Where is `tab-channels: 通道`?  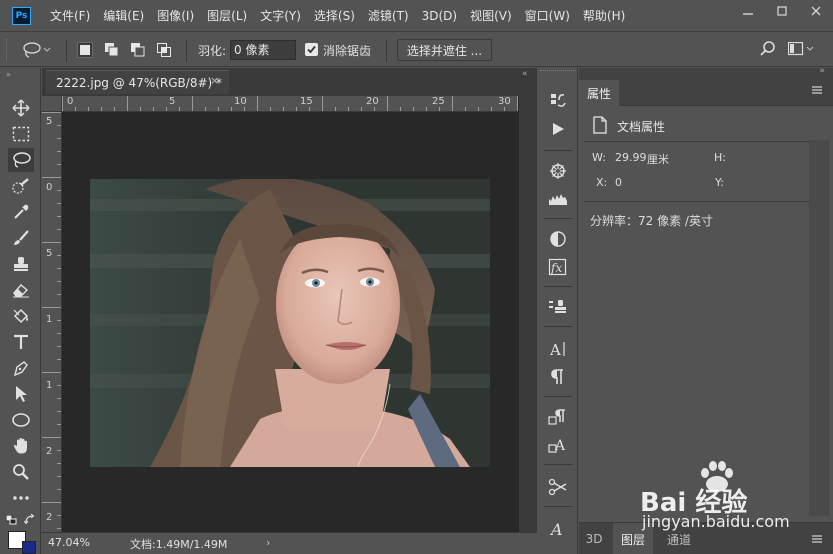
tab-channels: 通道 is located at coordinates (679, 538).